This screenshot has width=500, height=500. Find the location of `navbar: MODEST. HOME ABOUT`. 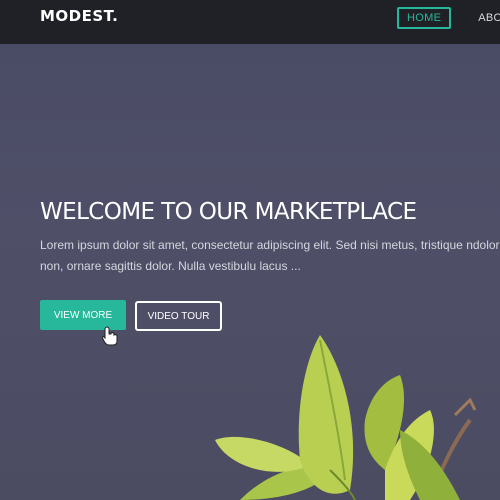

navbar: MODEST. HOME ABOUT is located at coordinates (250, 22).